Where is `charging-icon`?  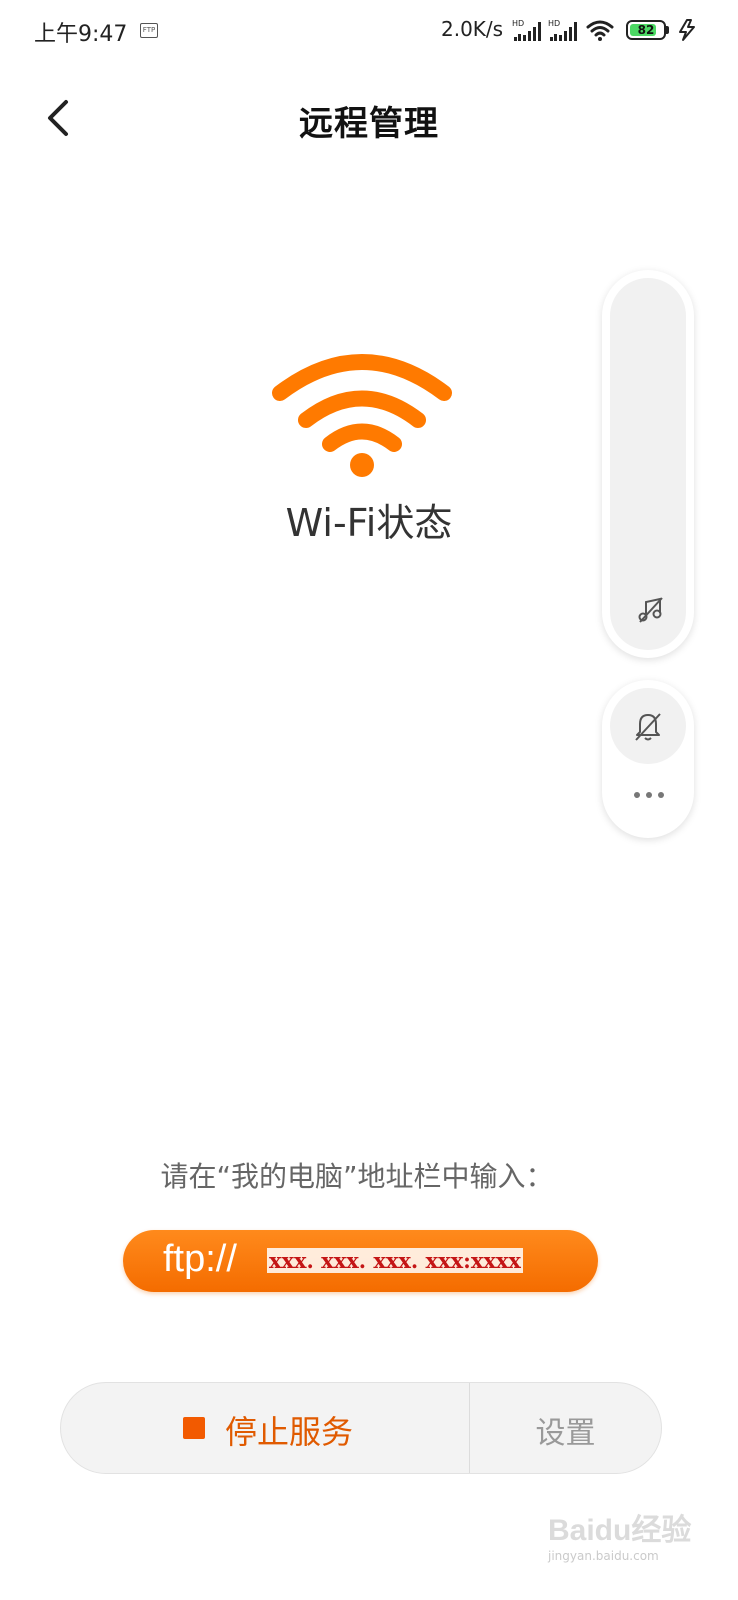 charging-icon is located at coordinates (687, 30).